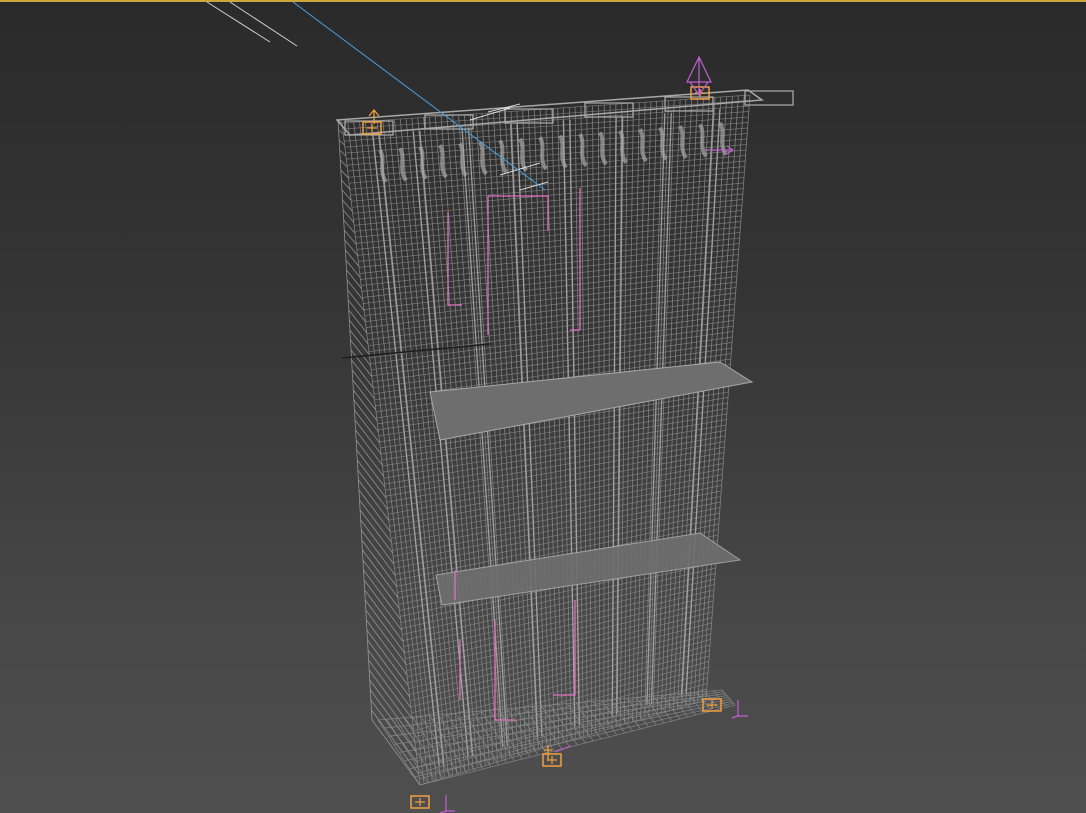 This screenshot has height=813, width=1086. What do you see at coordinates (420, 802) in the screenshot?
I see `light-bottom-left` at bounding box center [420, 802].